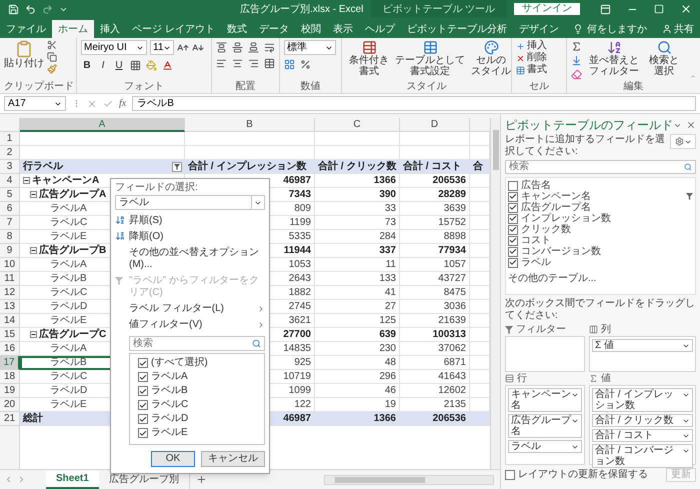 The height and width of the screenshot is (489, 700). Describe the element at coordinates (357, 335) in the screenshot. I see `table-cell: 639` at that location.